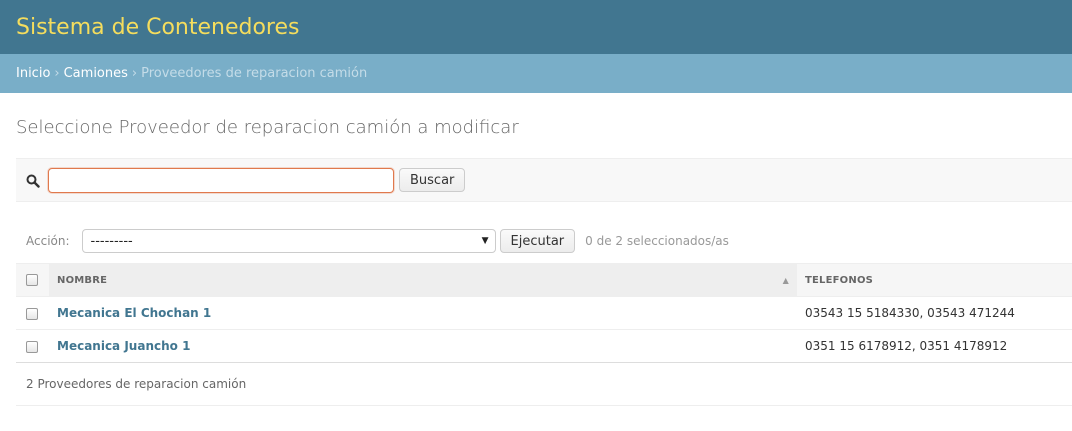 This screenshot has width=1072, height=431. What do you see at coordinates (657, 241) in the screenshot?
I see `selection-counter: 0 de 2 seleccionados/as` at bounding box center [657, 241].